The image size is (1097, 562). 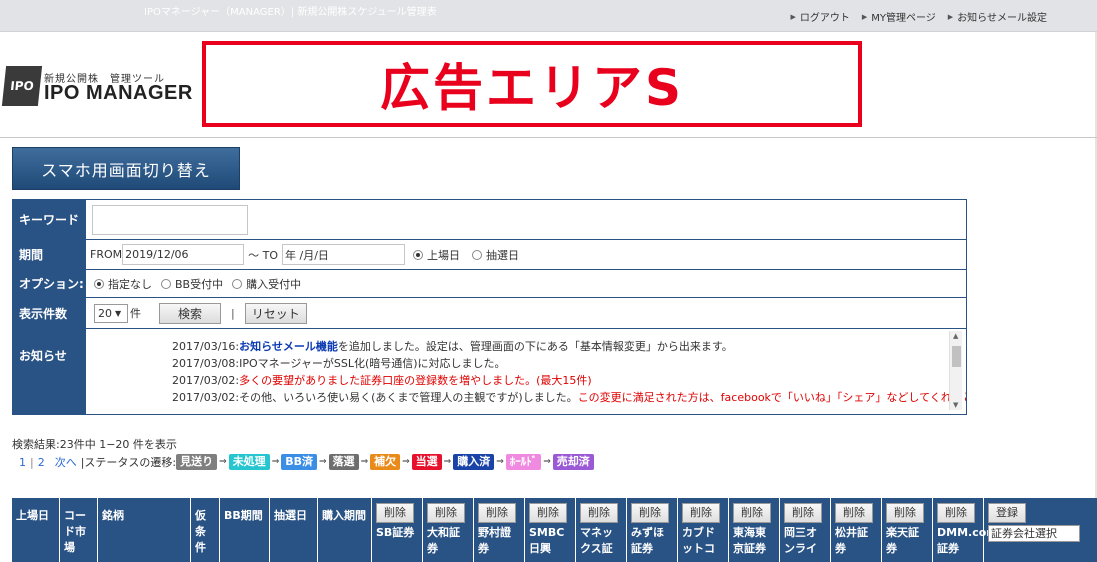 I want to click on col-broker: 削除 SMBC日興, so click(x=550, y=530).